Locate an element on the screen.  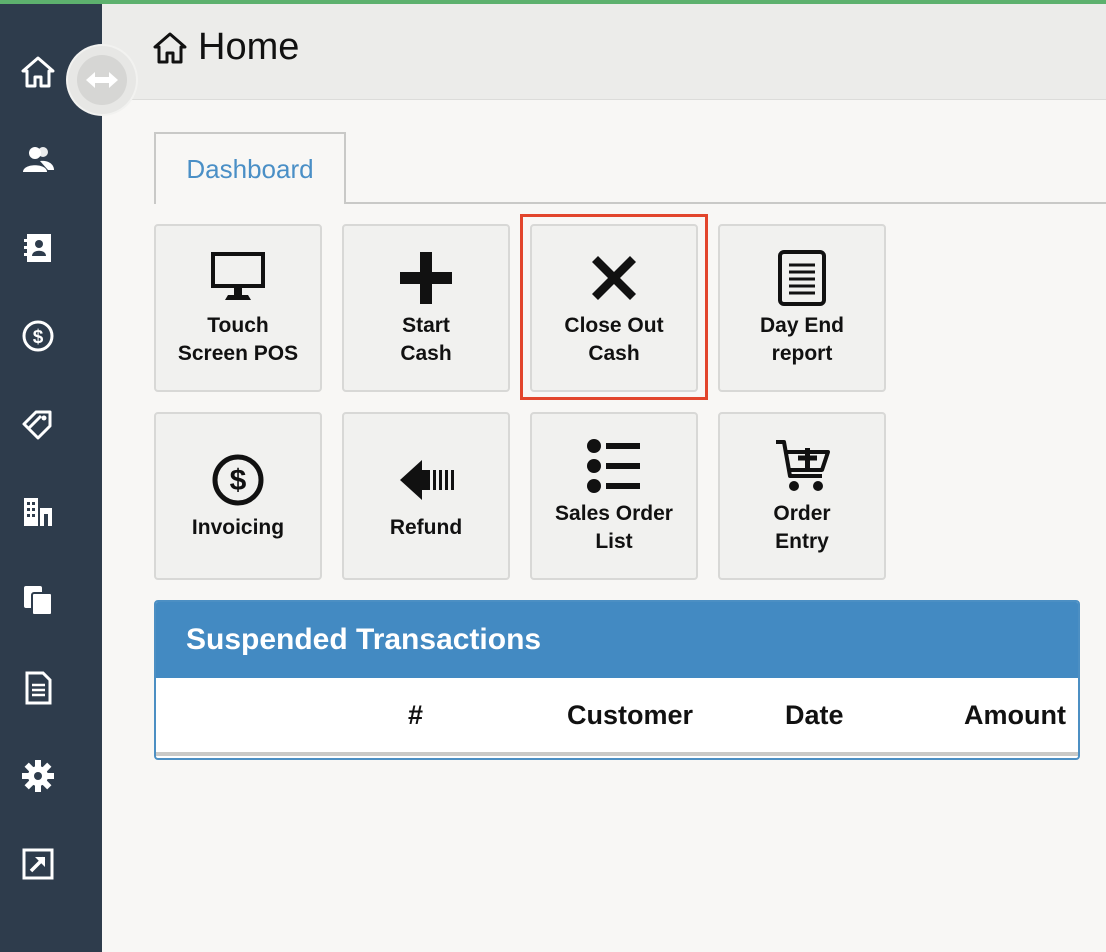
sidebar-toggle-button is located at coordinates (102, 80).